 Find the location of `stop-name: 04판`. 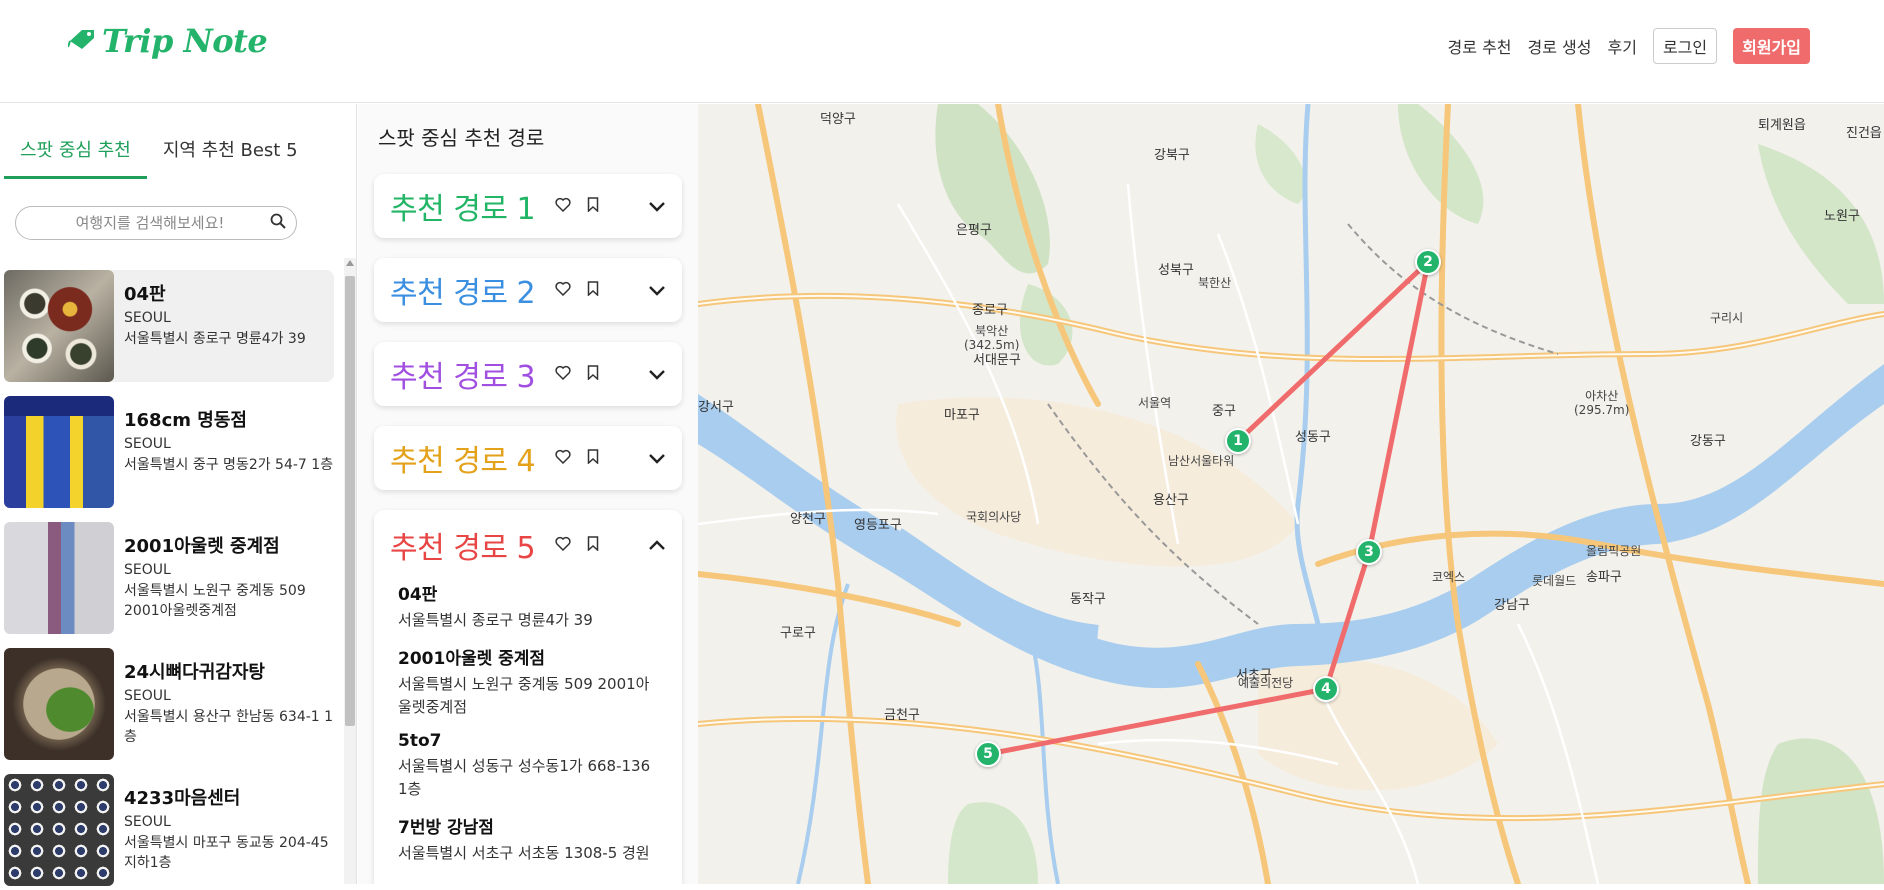

stop-name: 04판 is located at coordinates (418, 595).